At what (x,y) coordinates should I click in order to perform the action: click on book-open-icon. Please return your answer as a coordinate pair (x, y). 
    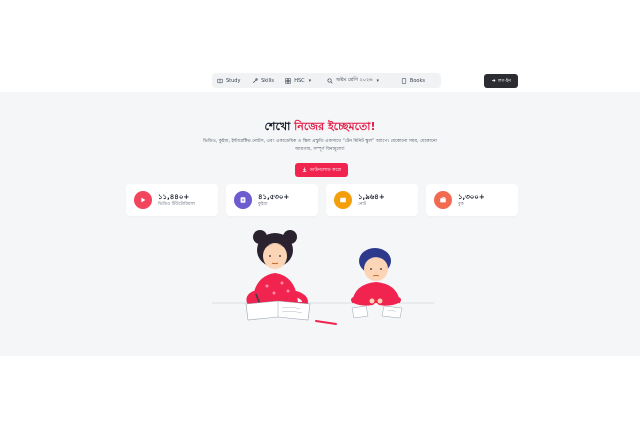
    Looking at the image, I should click on (220, 81).